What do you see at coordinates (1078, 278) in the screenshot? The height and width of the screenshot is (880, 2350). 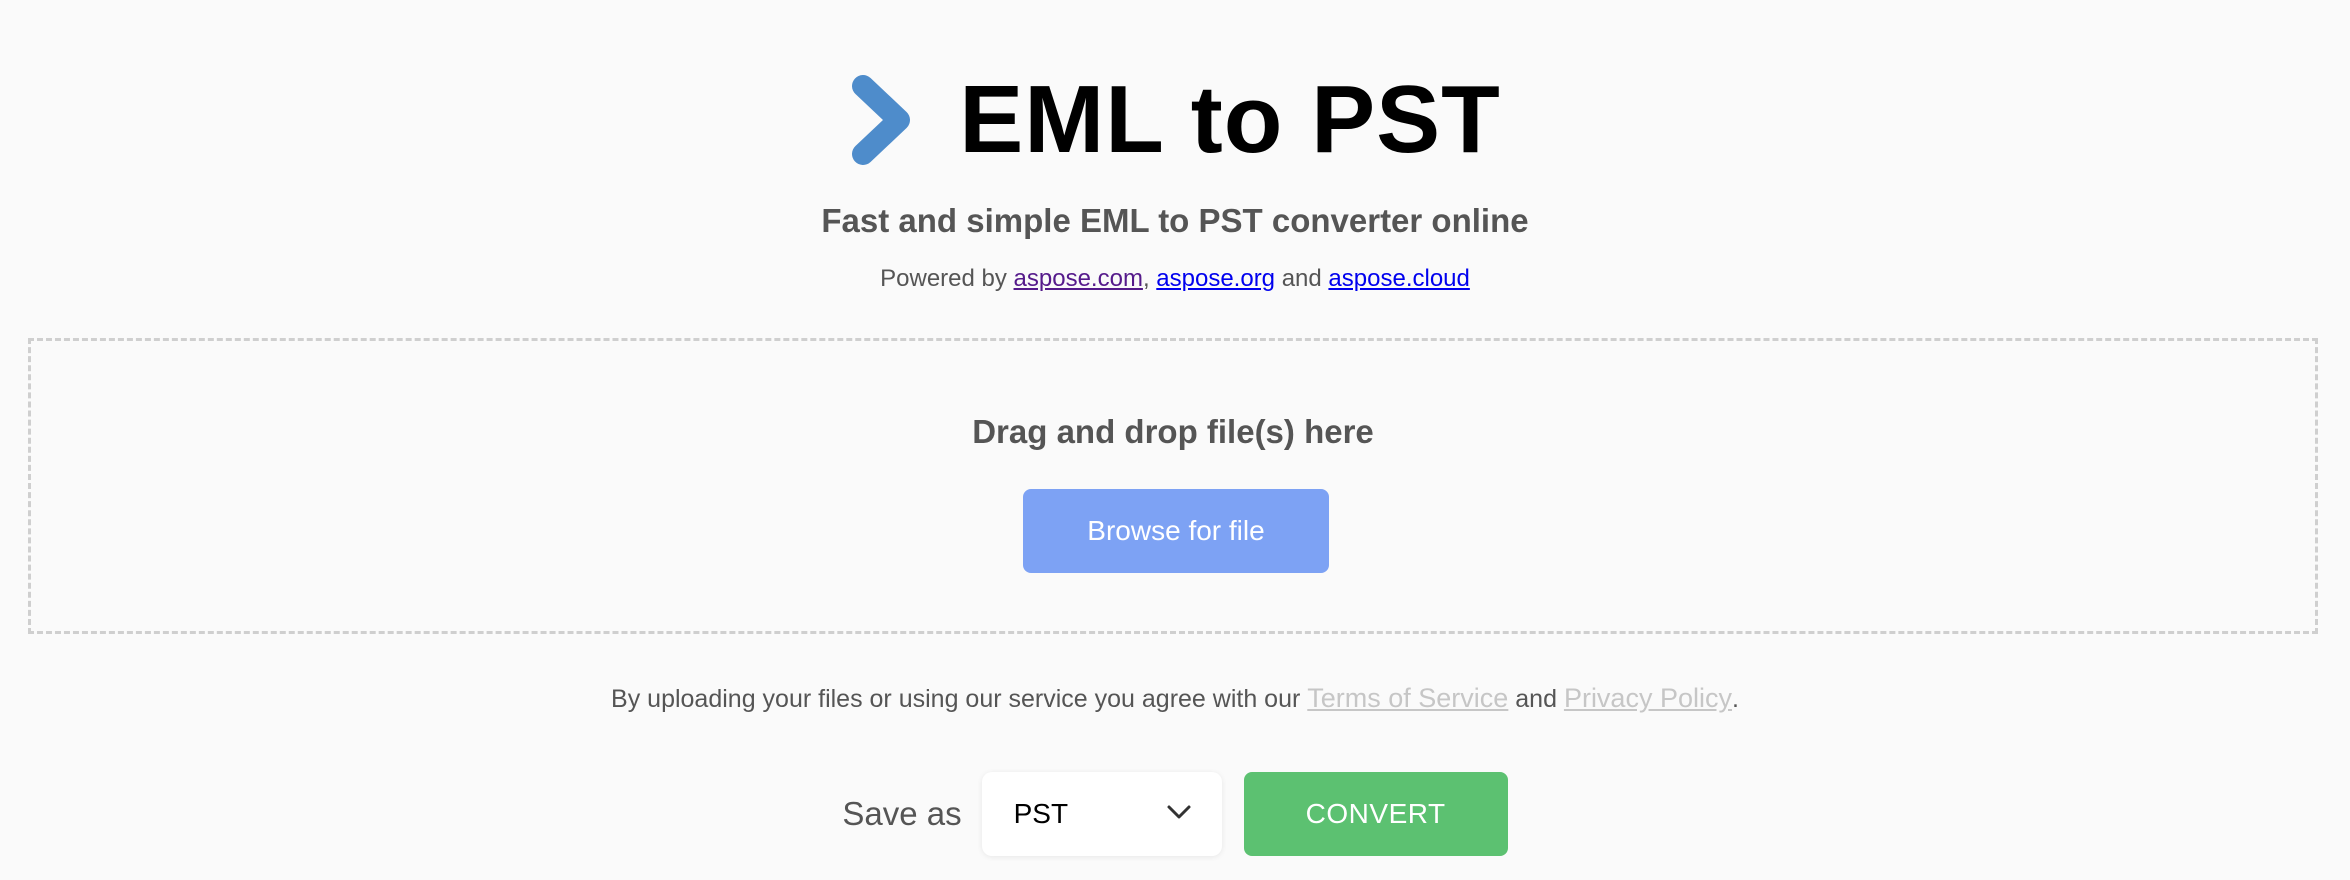 I see `aspose-com-link: aspose.com` at bounding box center [1078, 278].